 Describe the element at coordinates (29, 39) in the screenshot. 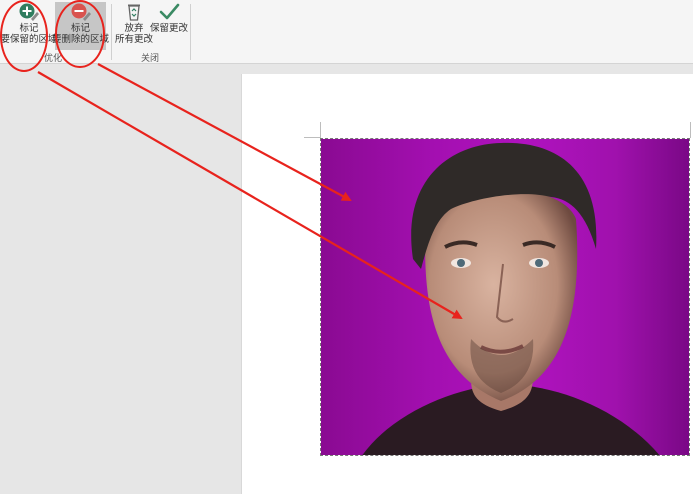

I see `keep-label-line2: 要保留的区域` at that location.